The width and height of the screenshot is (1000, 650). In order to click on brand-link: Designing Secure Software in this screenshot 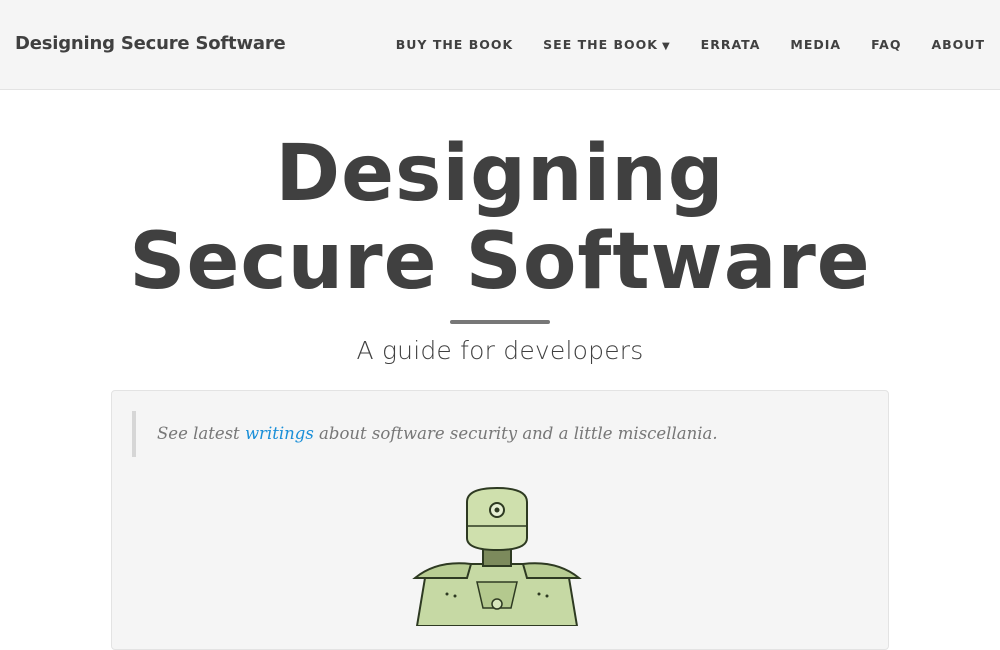, I will do `click(150, 43)`.